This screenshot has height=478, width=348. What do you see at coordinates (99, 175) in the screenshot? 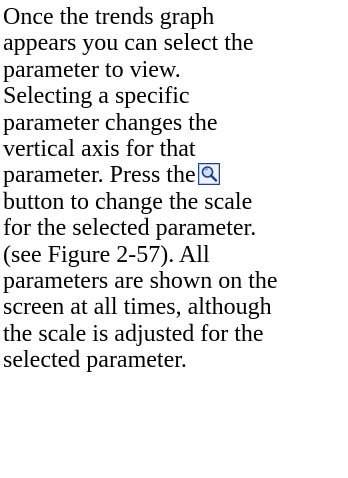
I see `paragraph-line-7-text: parameter. Press the` at bounding box center [99, 175].